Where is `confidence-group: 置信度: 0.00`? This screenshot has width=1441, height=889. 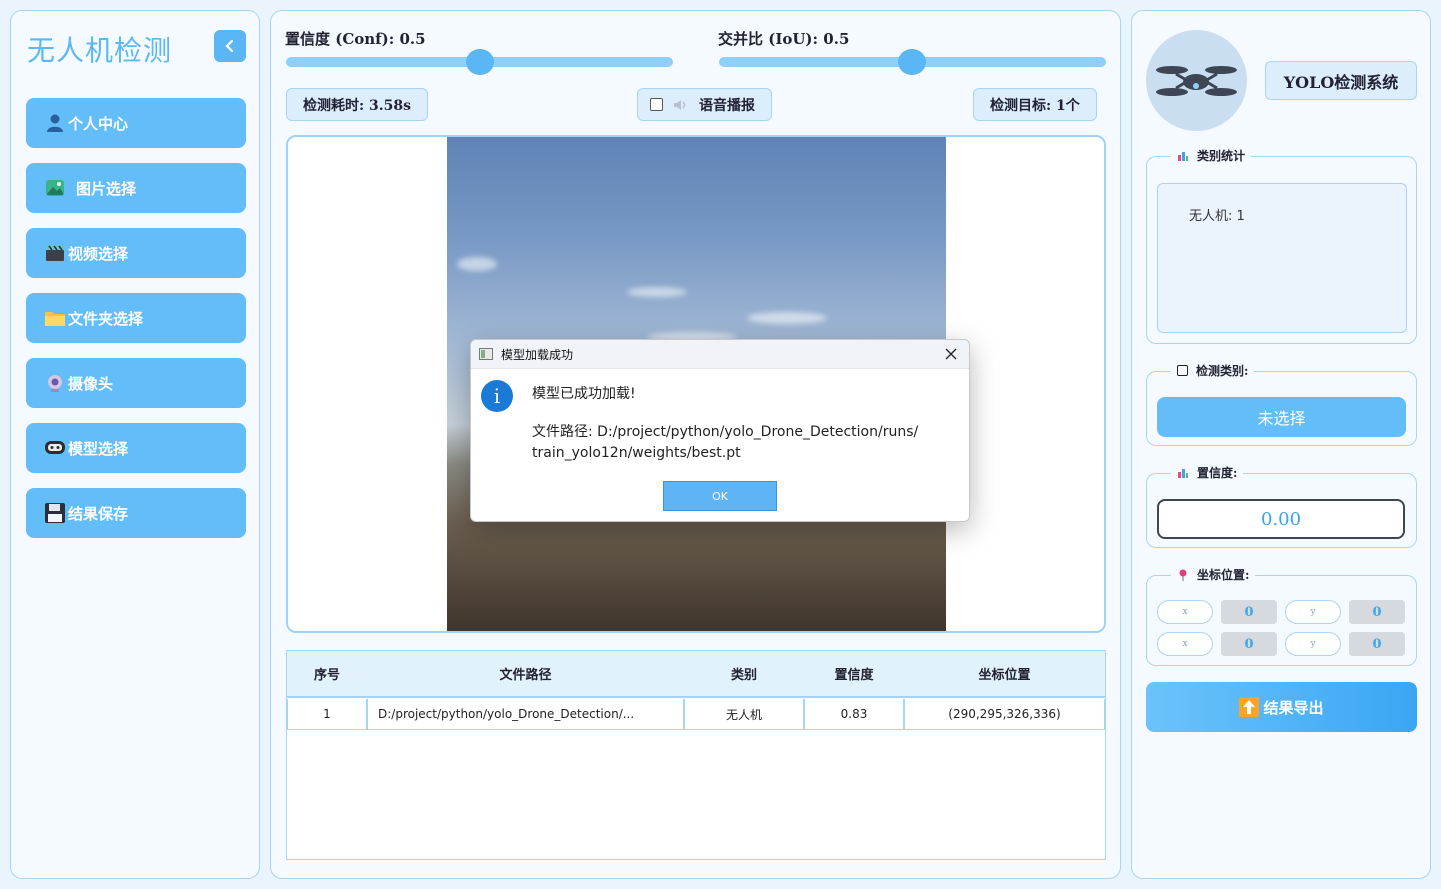
confidence-group: 置信度: 0.00 is located at coordinates (1281, 506).